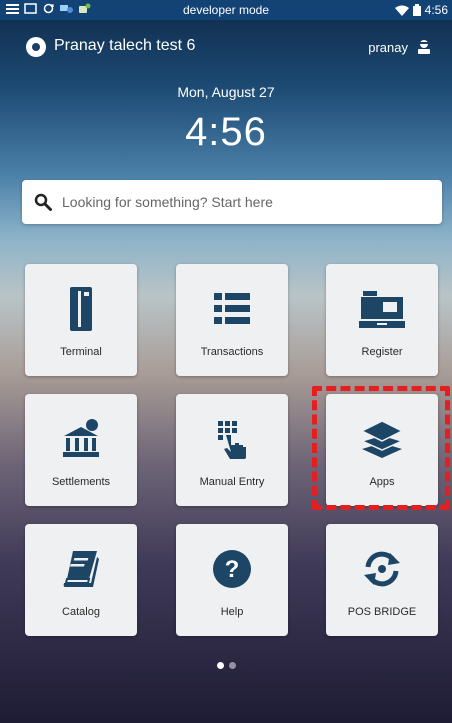 This screenshot has width=452, height=723. What do you see at coordinates (382, 569) in the screenshot?
I see `sync-icon` at bounding box center [382, 569].